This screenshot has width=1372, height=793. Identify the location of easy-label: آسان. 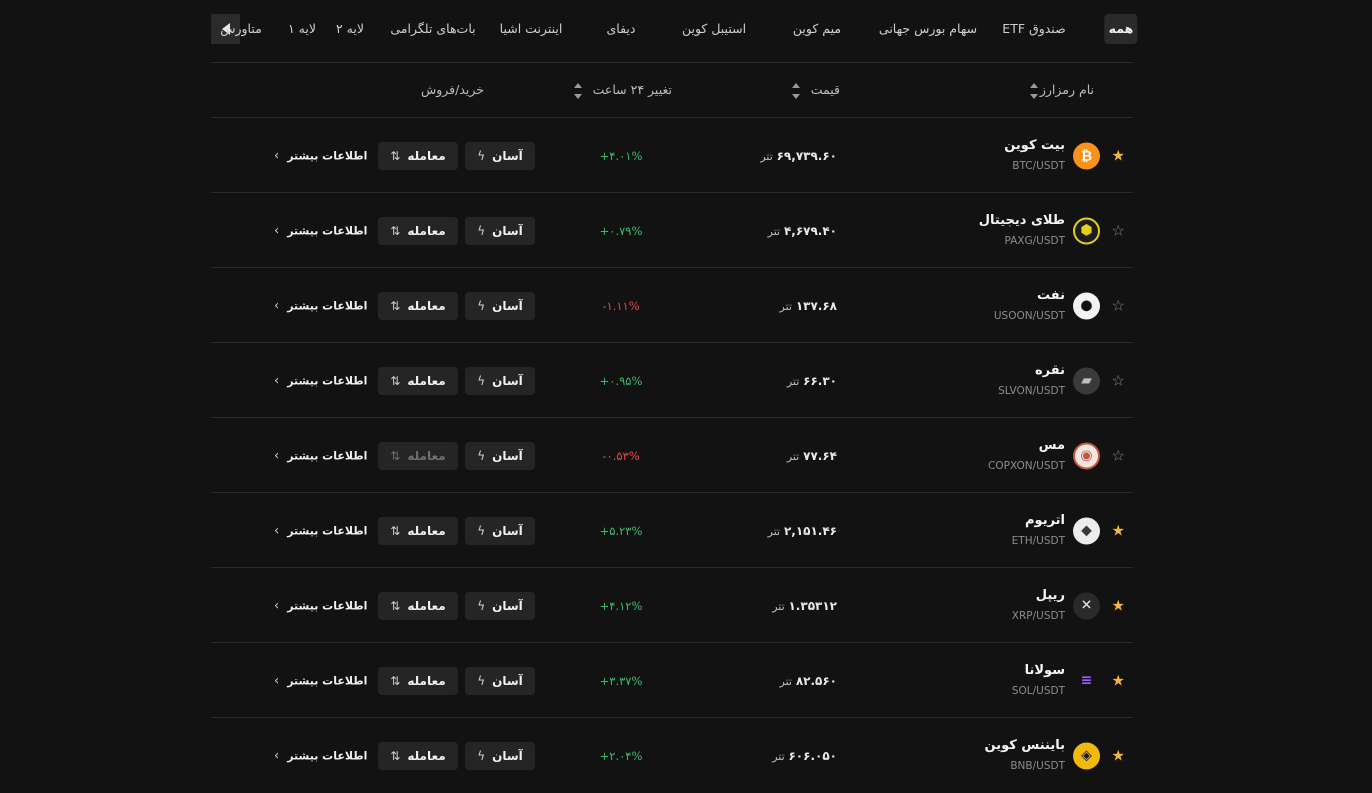
(507, 680).